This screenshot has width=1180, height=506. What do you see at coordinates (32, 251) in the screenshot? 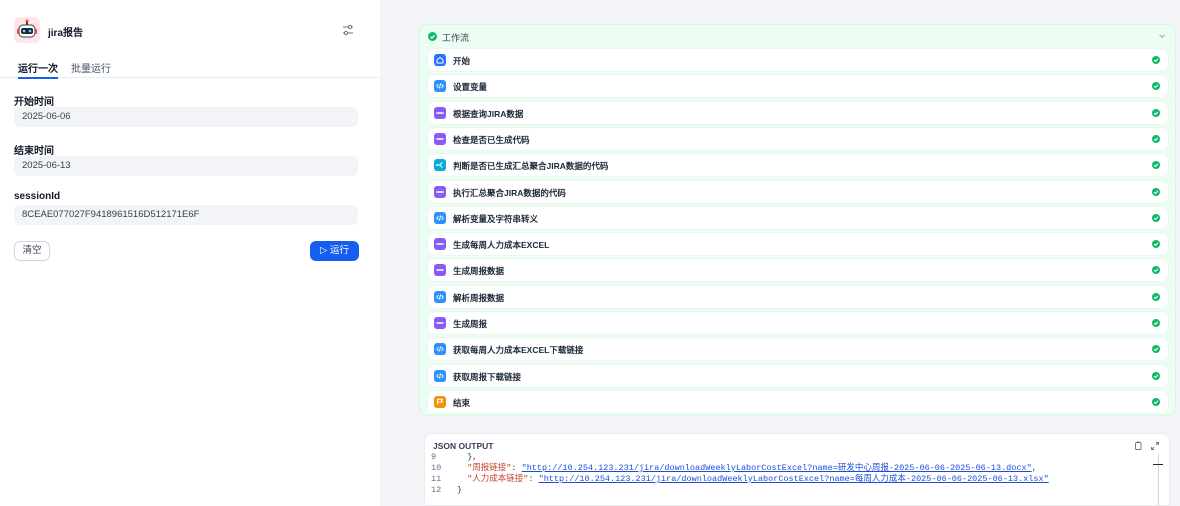
I see `clear-button: 清空` at bounding box center [32, 251].